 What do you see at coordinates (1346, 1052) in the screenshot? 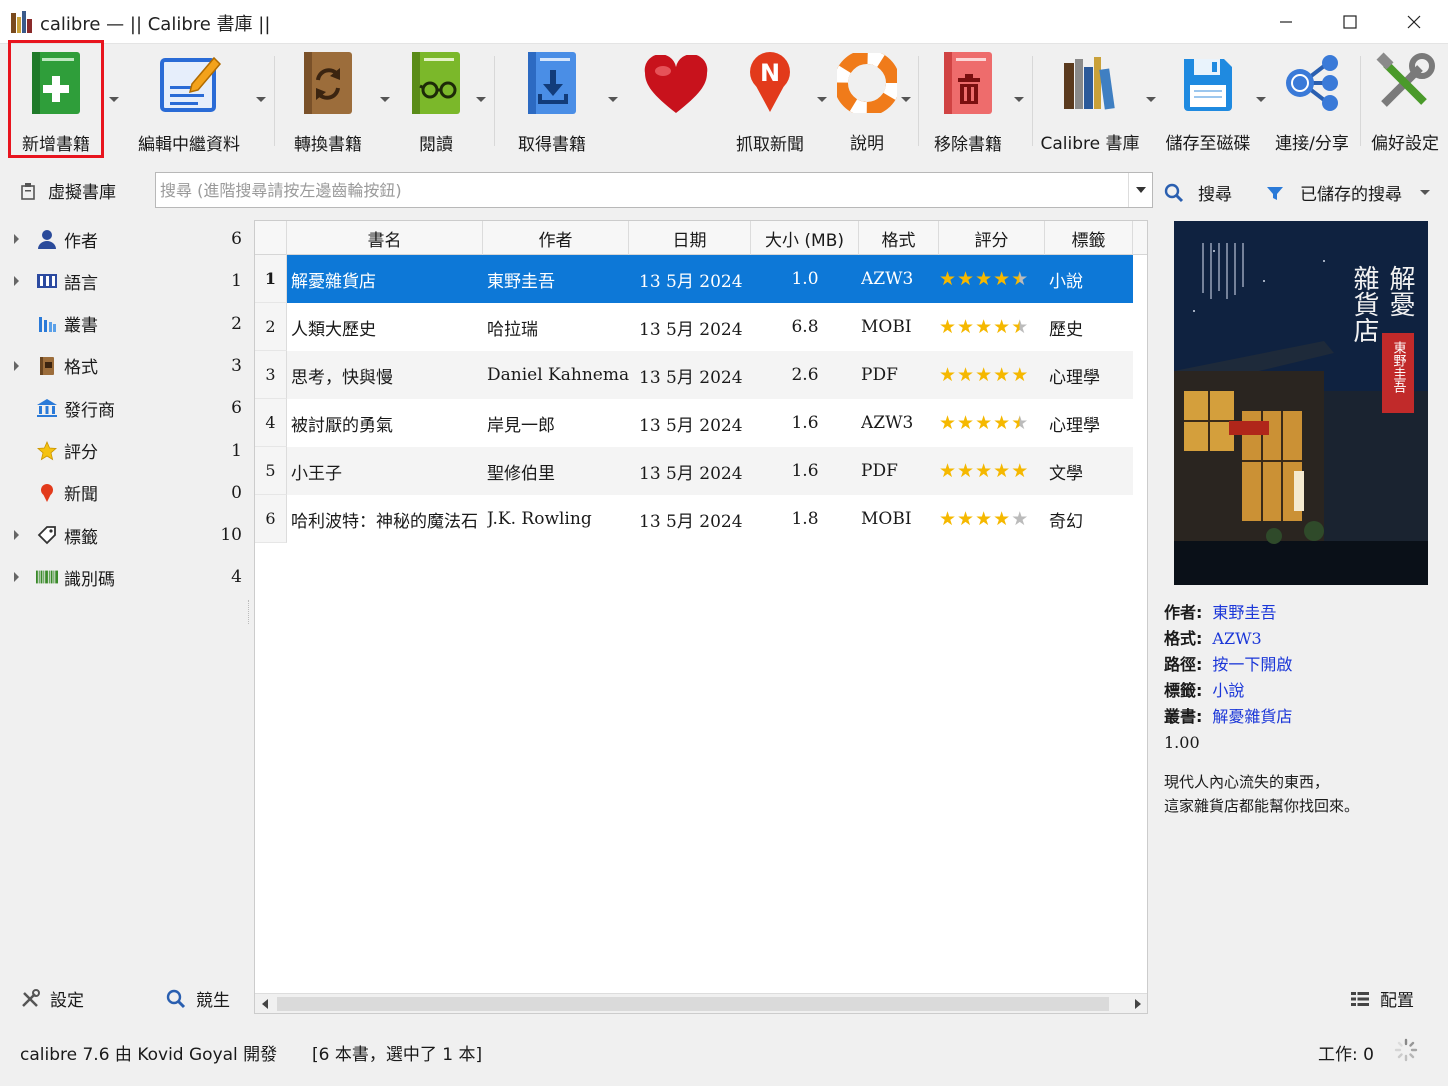
I see `jobs-indicator: 工作: 0` at bounding box center [1346, 1052].